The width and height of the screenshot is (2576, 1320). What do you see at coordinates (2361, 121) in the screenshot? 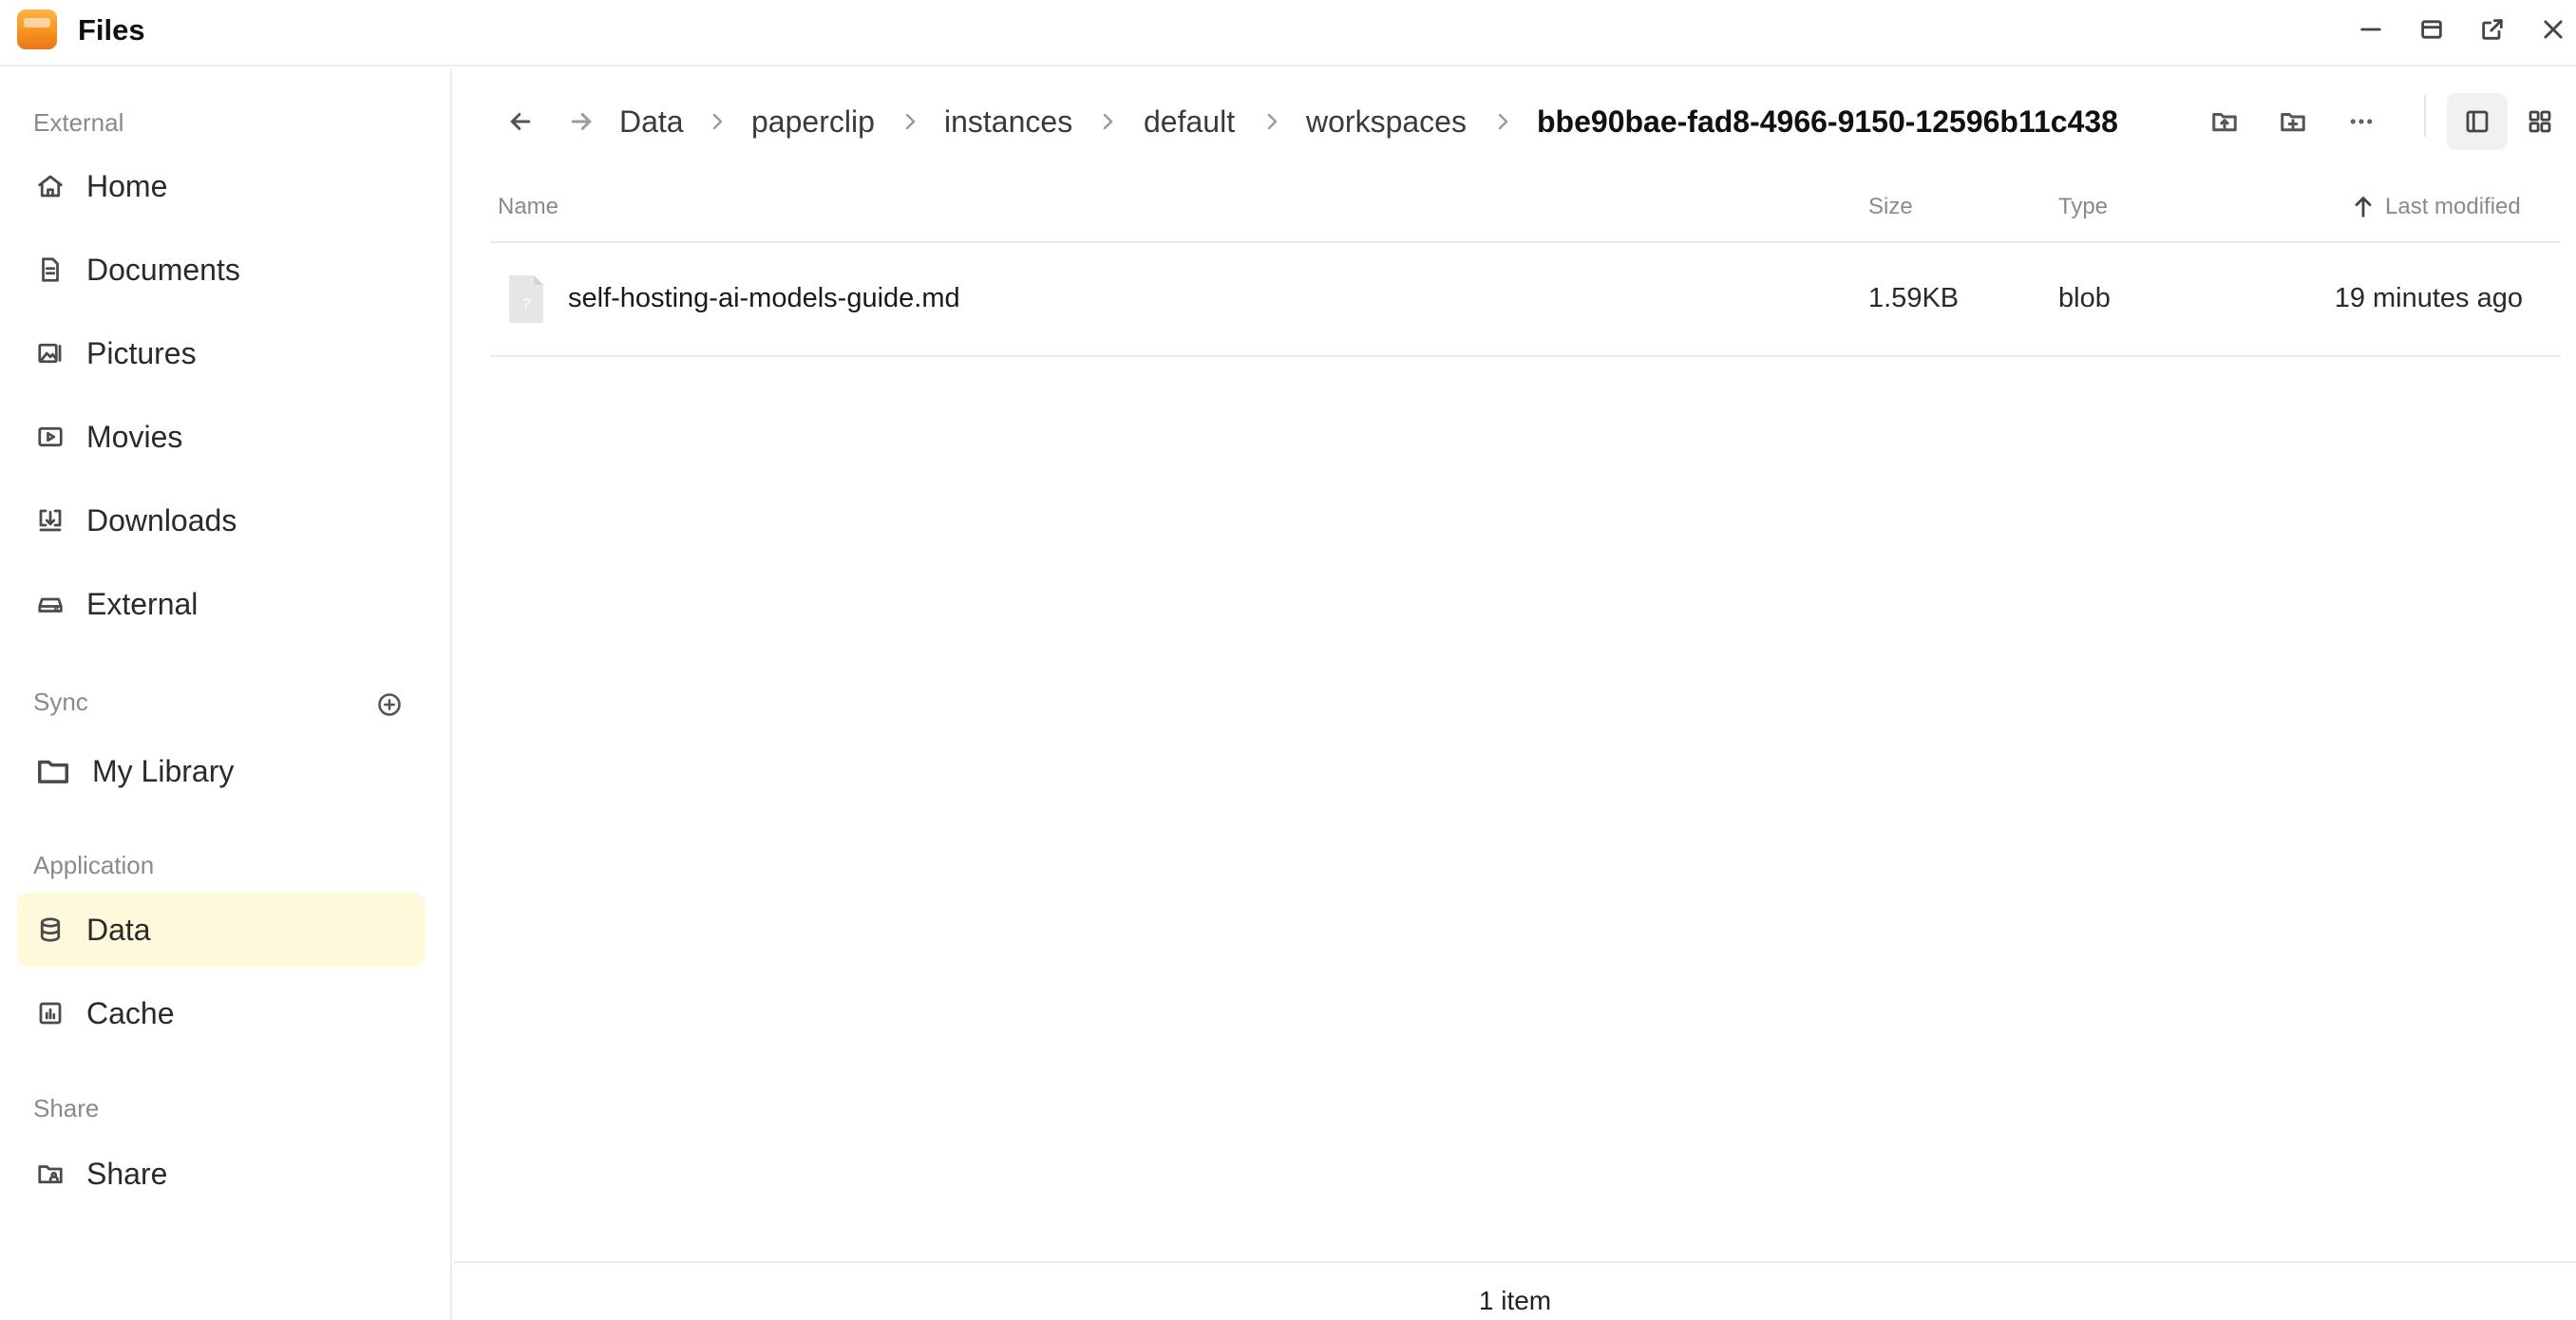
I see `more-icon` at bounding box center [2361, 121].